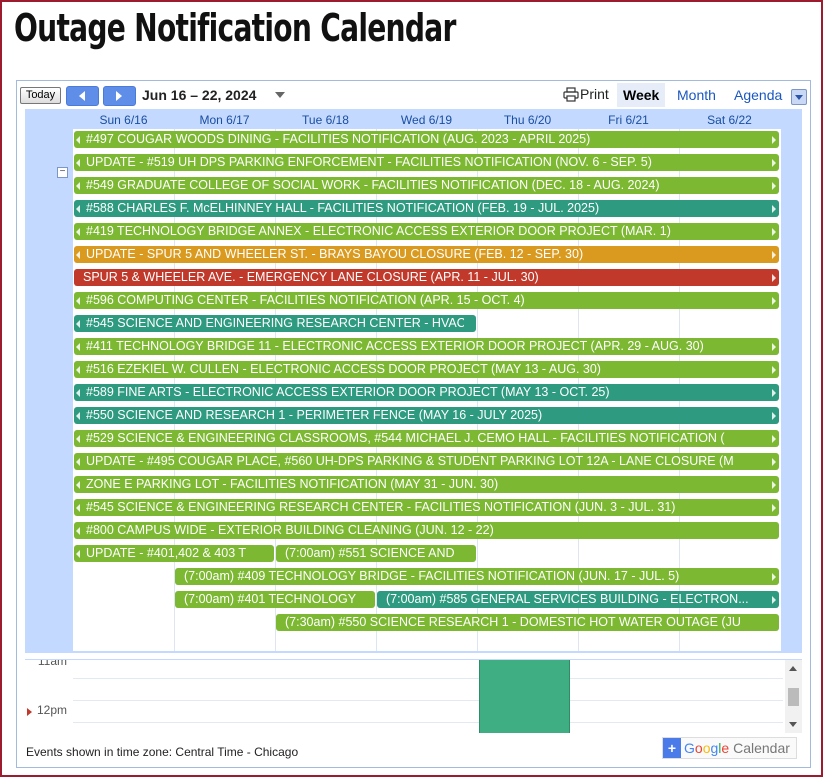 The width and height of the screenshot is (823, 777). I want to click on view-dropdown-button, so click(799, 97).